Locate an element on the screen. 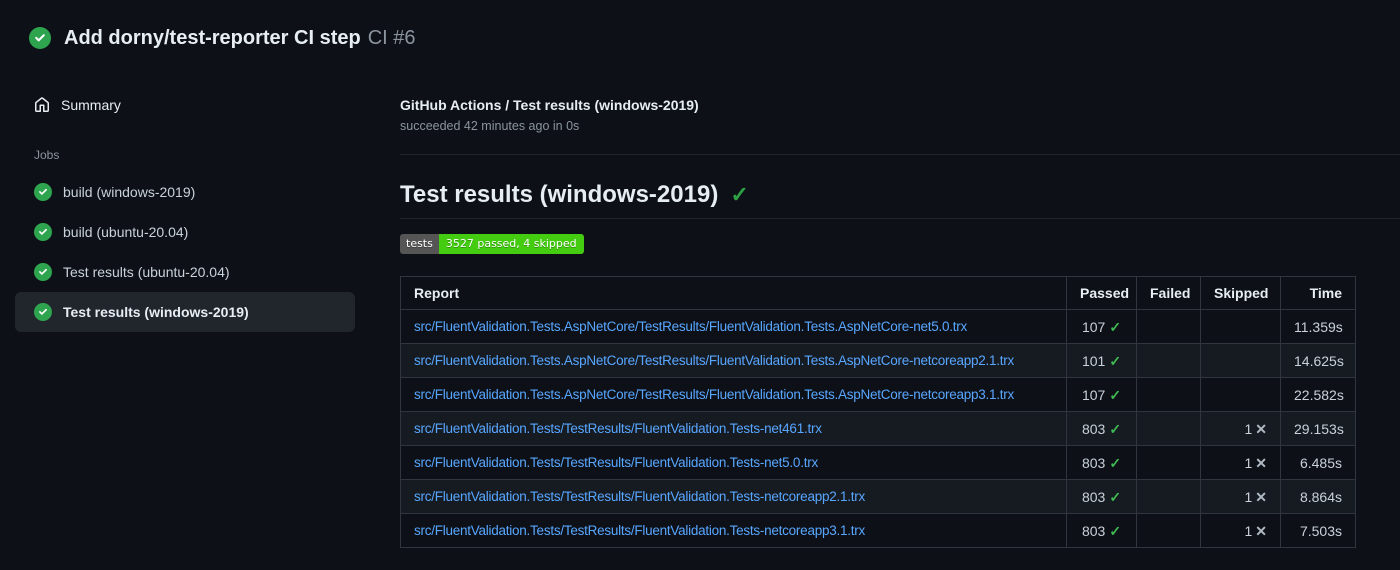 This screenshot has width=1400, height=570. time-cell: 29.153s is located at coordinates (1318, 428).